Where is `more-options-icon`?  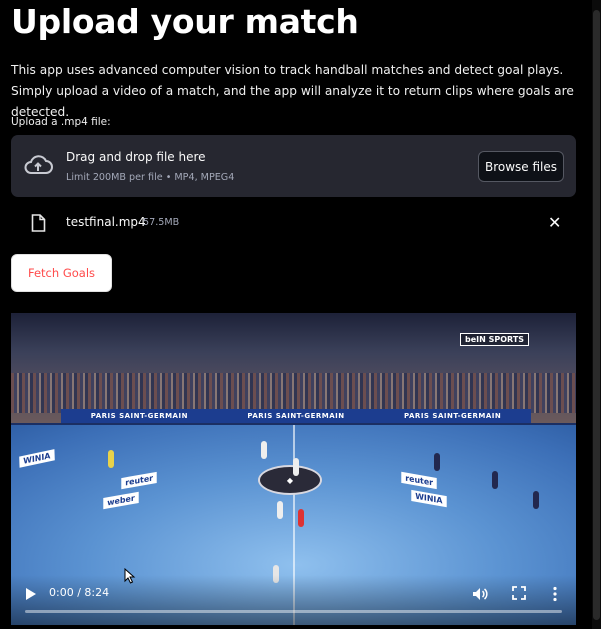 more-options-icon is located at coordinates (555, 594).